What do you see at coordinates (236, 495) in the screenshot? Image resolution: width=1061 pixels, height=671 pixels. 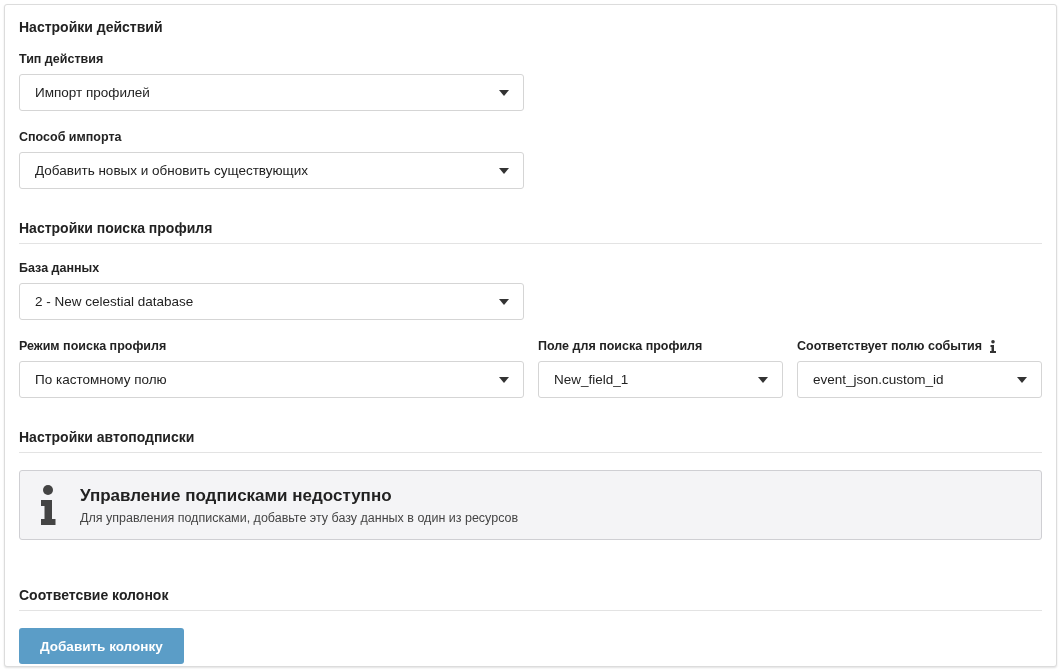 I see `notice-title: Управление подписками недоступно` at bounding box center [236, 495].